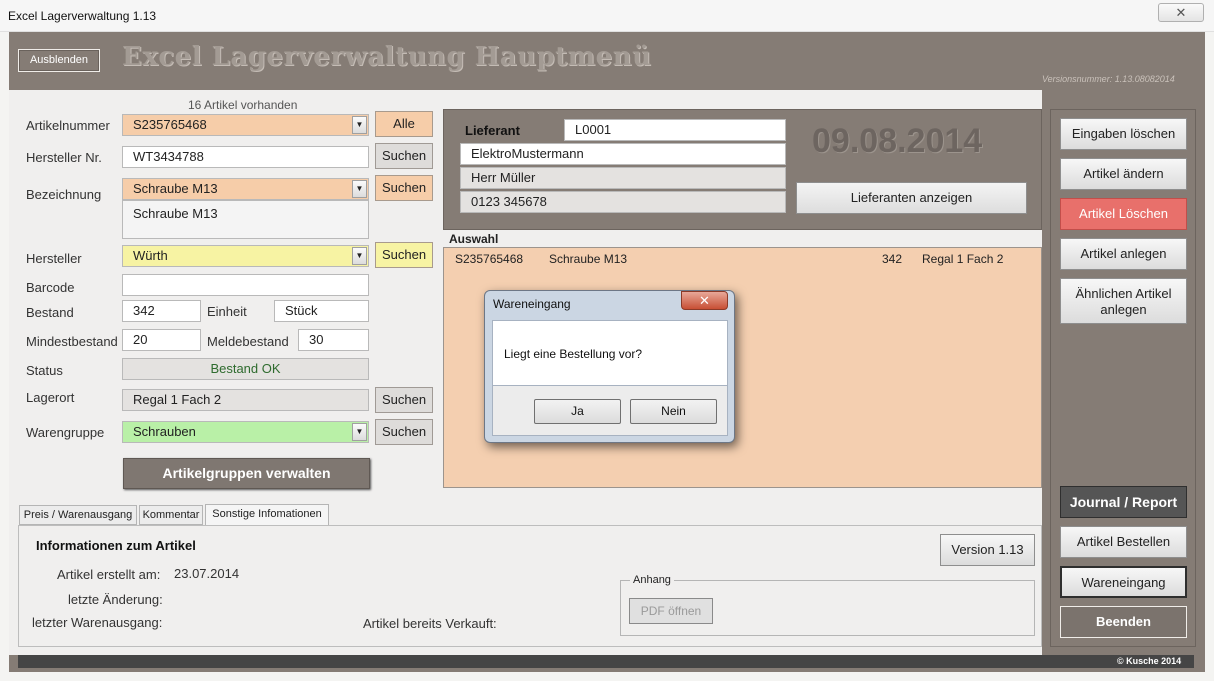 This screenshot has width=1214, height=681. Describe the element at coordinates (267, 515) in the screenshot. I see `tab-other-information: Sonstige Infomationen` at that location.